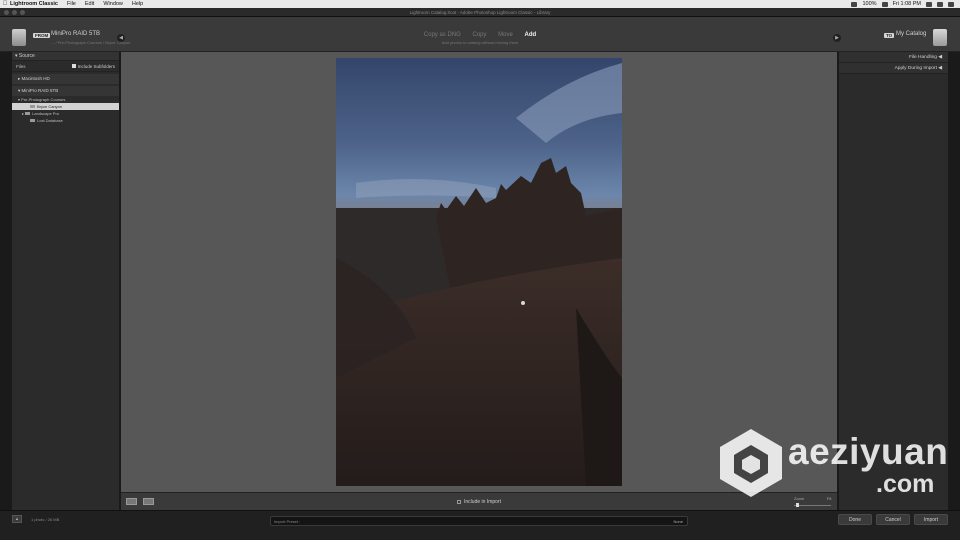 Image resolution: width=960 pixels, height=540 pixels. I want to click on import-preset-select: Import Preset : None, so click(479, 521).